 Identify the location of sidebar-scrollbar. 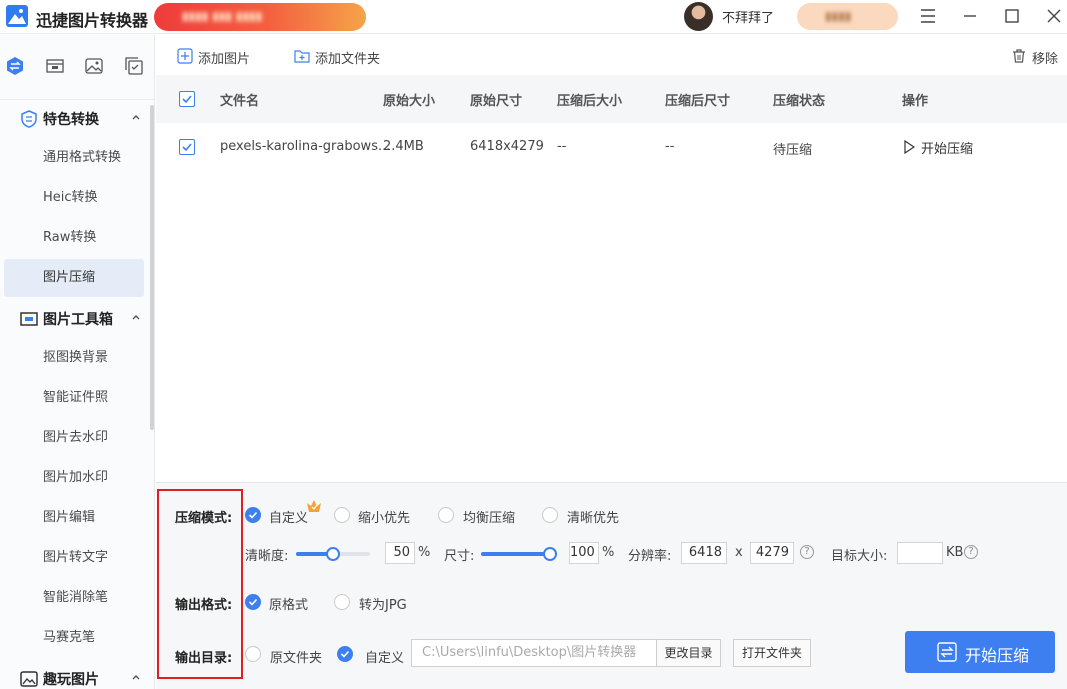
(152, 267).